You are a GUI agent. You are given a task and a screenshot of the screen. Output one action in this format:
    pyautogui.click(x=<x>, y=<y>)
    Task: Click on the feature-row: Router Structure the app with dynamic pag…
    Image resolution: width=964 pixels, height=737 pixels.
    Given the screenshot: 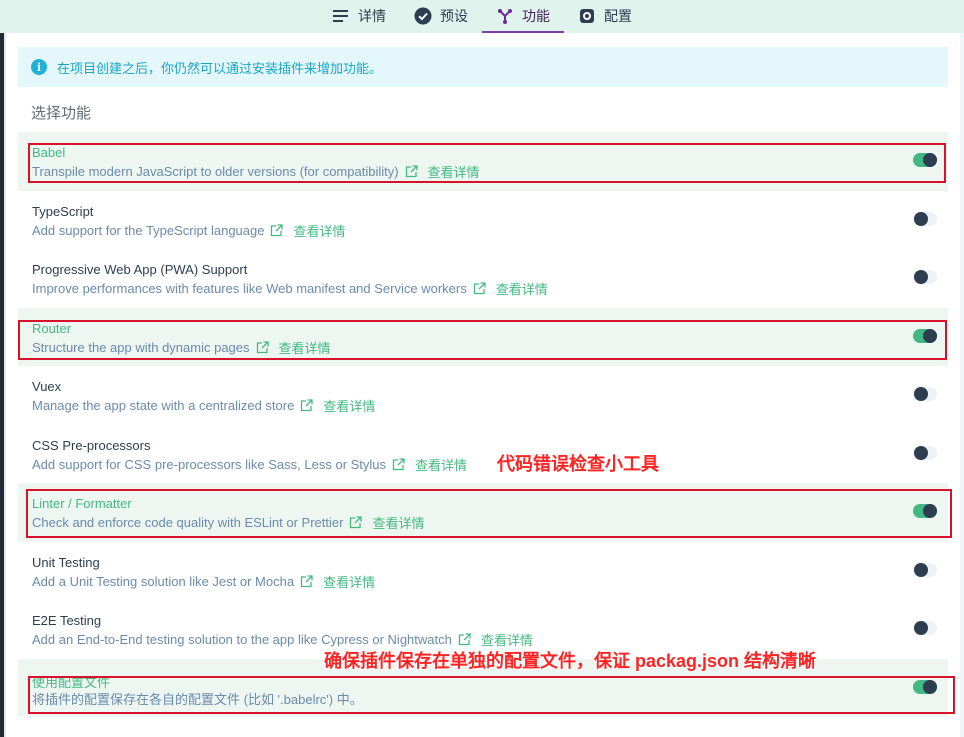 What is the action you would take?
    pyautogui.click(x=483, y=336)
    